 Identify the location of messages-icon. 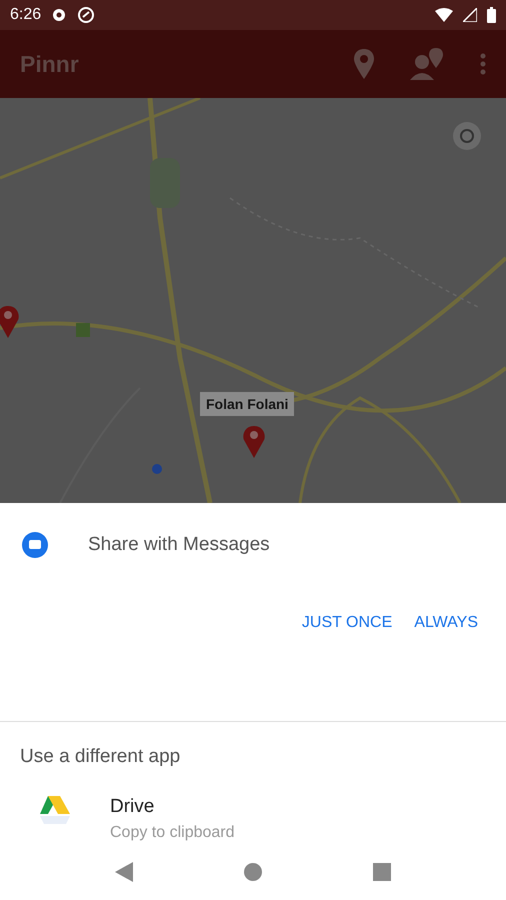
(35, 545).